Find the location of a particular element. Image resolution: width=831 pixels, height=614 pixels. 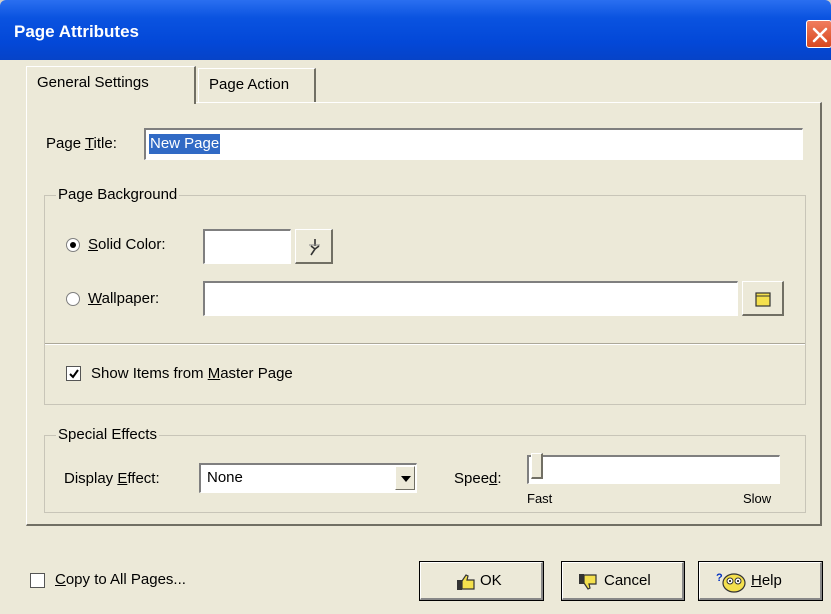

browse-wallpaper-button is located at coordinates (763, 298).